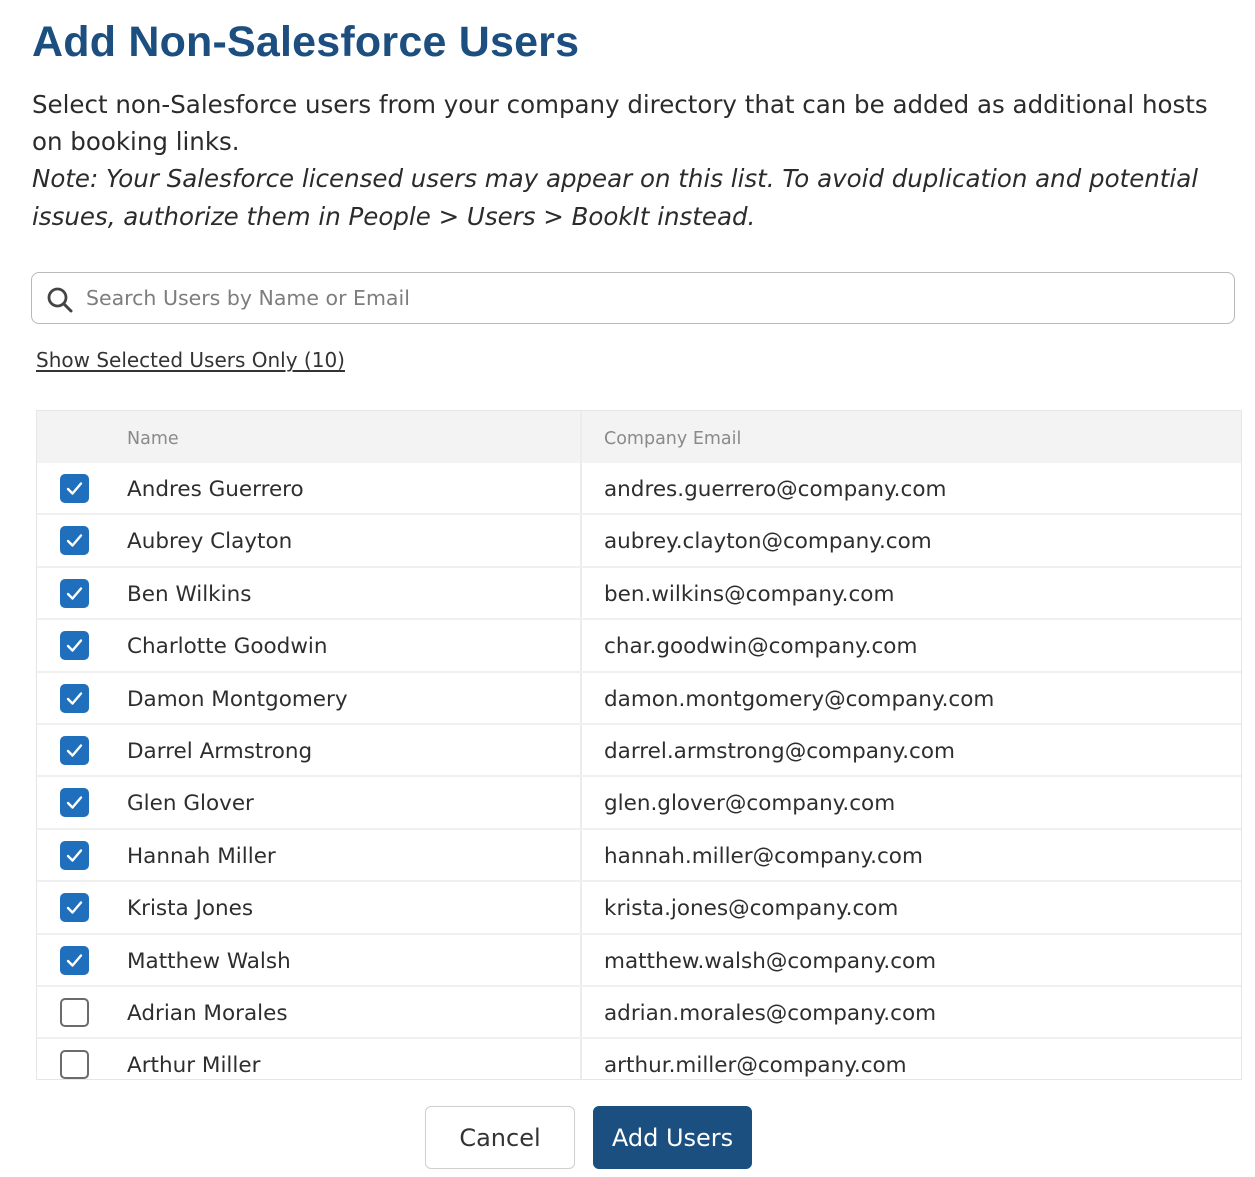 Image resolution: width=1255 pixels, height=1177 pixels. I want to click on table-row: Glen Glover glen.glover@company.com, so click(639, 803).